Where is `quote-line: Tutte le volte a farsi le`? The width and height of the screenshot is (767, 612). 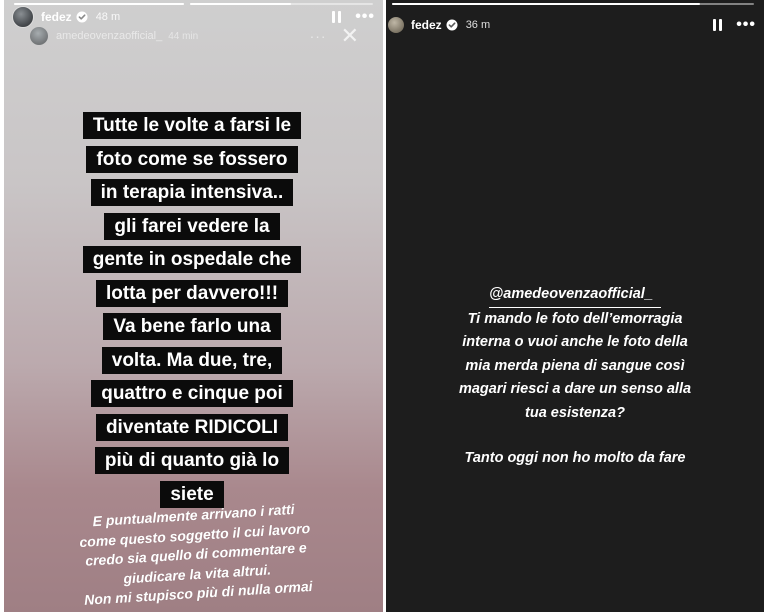 quote-line: Tutte le volte a farsi le is located at coordinates (192, 125).